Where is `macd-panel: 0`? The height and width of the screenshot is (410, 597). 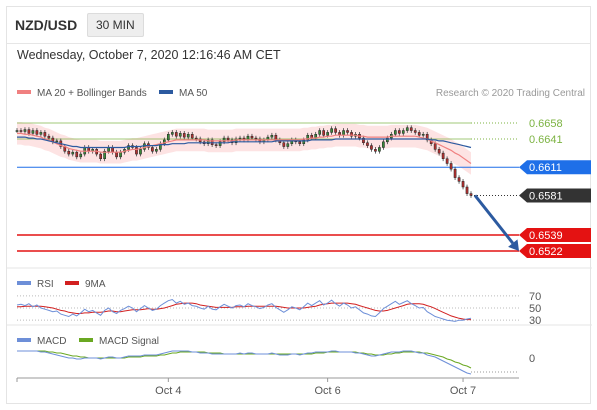 macd-panel: 0 is located at coordinates (276, 362).